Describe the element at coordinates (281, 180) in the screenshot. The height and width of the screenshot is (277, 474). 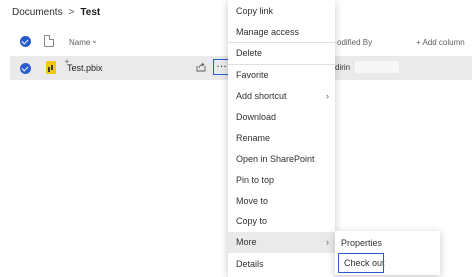
I see `menu-item-pin-to-top: Pin to top` at that location.